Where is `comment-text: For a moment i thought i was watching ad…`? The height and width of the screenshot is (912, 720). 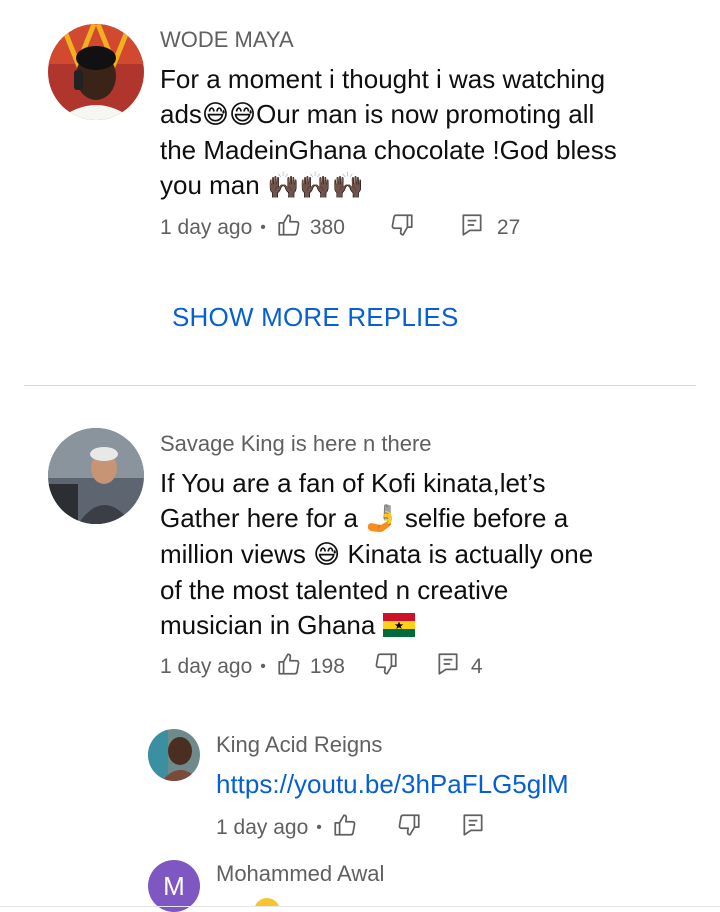
comment-text: For a moment i thought i was watching ad… is located at coordinates (420, 133).